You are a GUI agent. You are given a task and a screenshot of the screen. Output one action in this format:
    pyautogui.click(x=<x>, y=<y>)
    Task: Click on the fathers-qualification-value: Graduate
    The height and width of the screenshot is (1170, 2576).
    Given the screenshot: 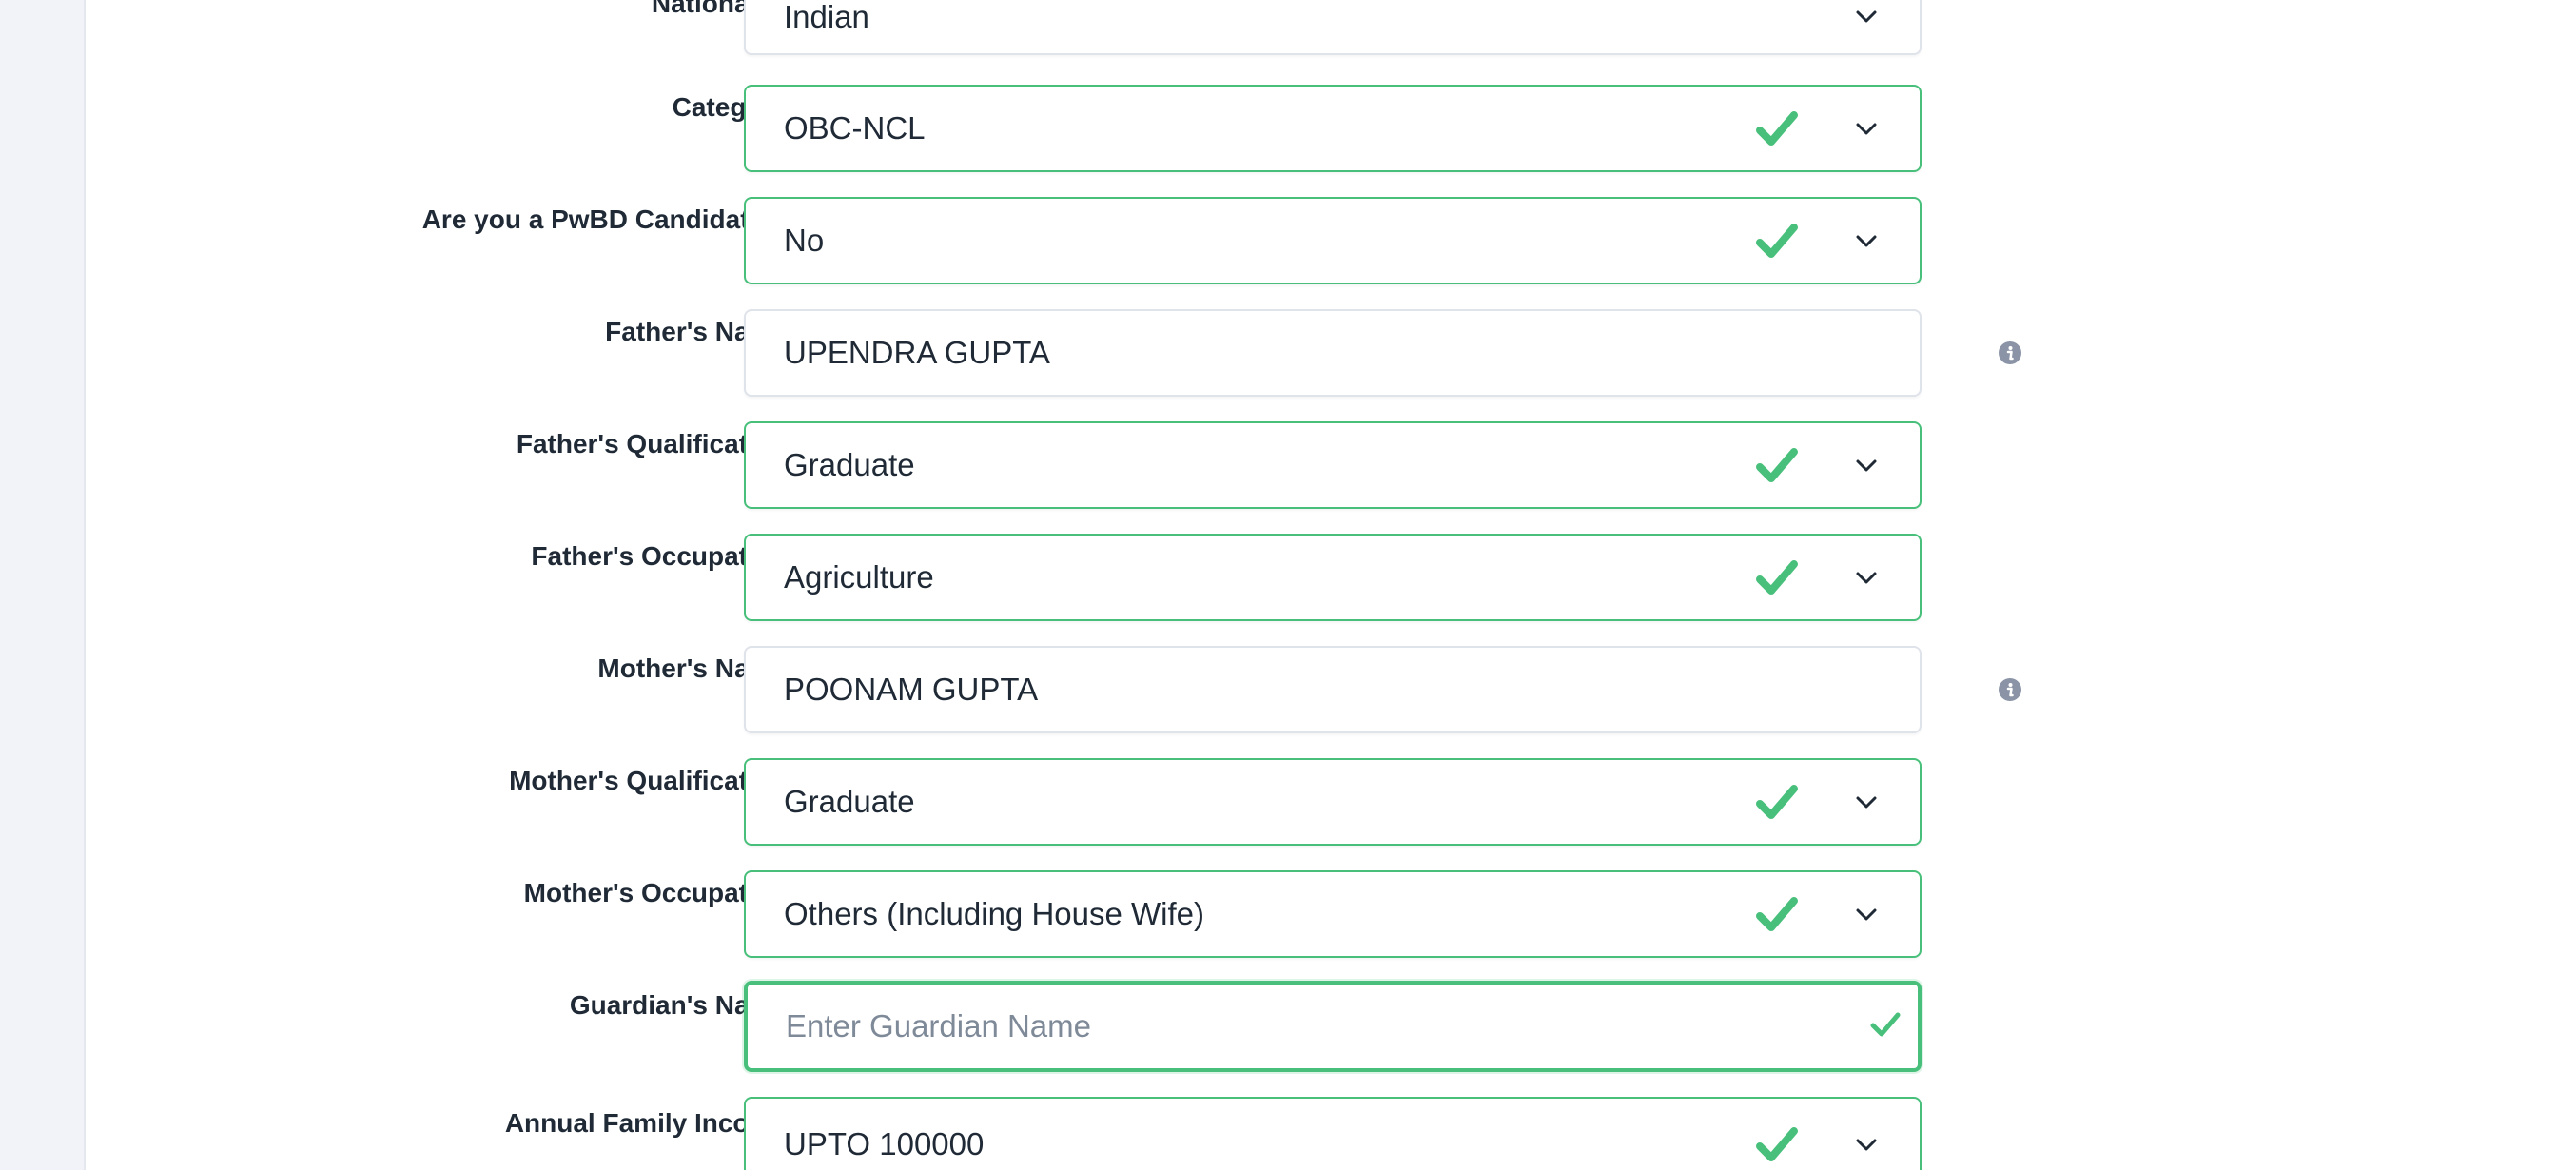 What is the action you would take?
    pyautogui.click(x=850, y=464)
    